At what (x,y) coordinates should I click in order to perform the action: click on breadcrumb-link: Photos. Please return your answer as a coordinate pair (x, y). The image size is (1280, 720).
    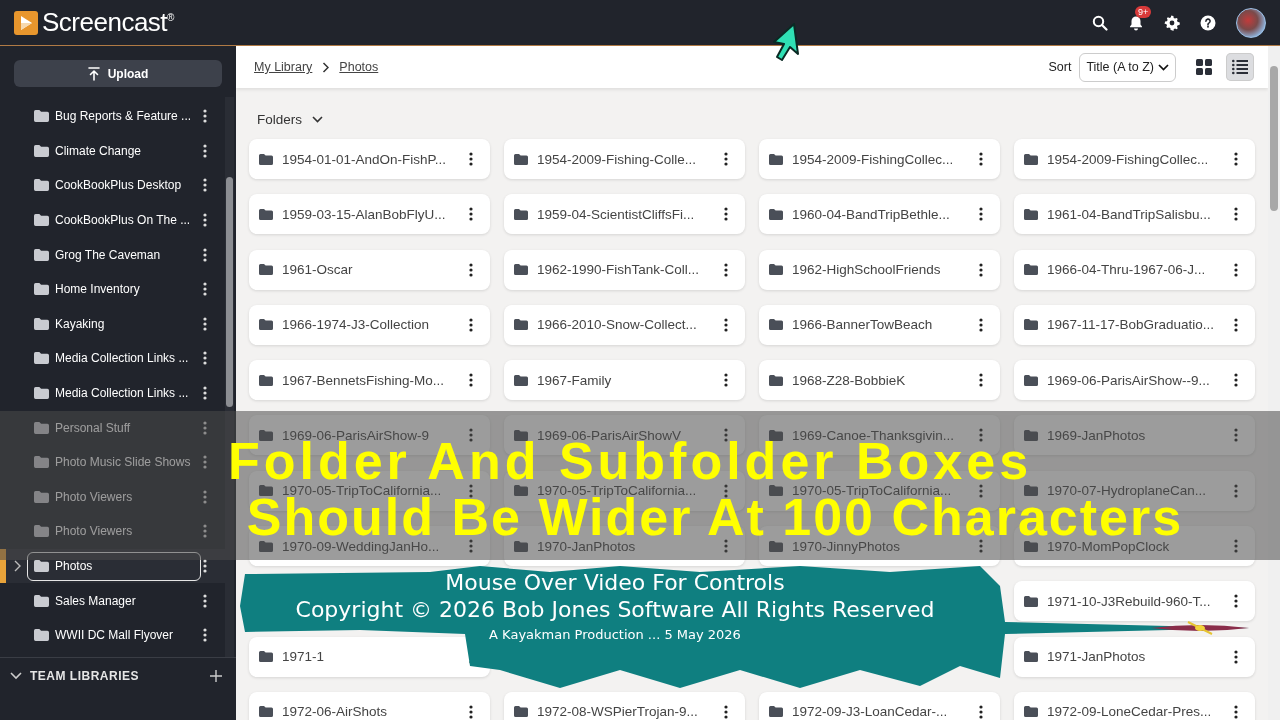
    Looking at the image, I should click on (359, 67).